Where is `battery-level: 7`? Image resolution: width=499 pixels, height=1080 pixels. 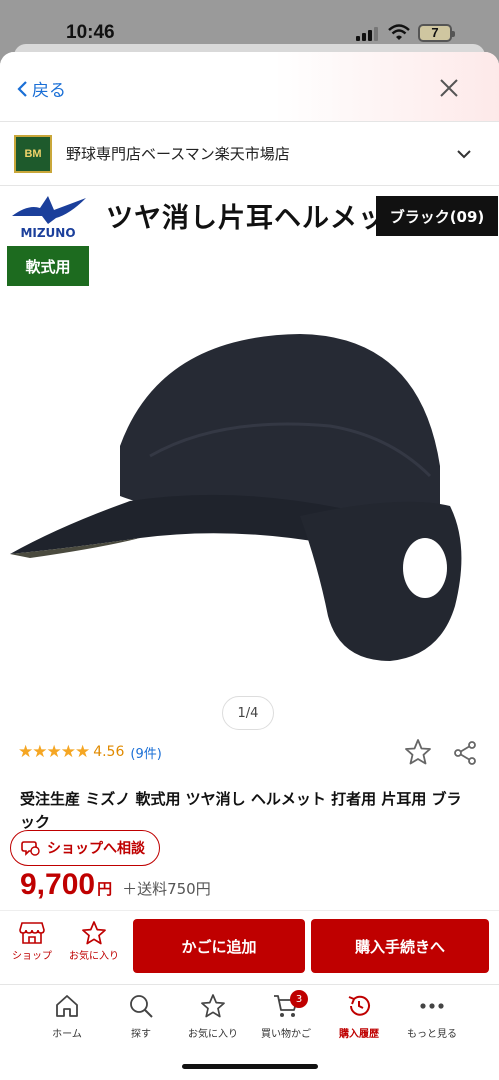
battery-level: 7 is located at coordinates (435, 32).